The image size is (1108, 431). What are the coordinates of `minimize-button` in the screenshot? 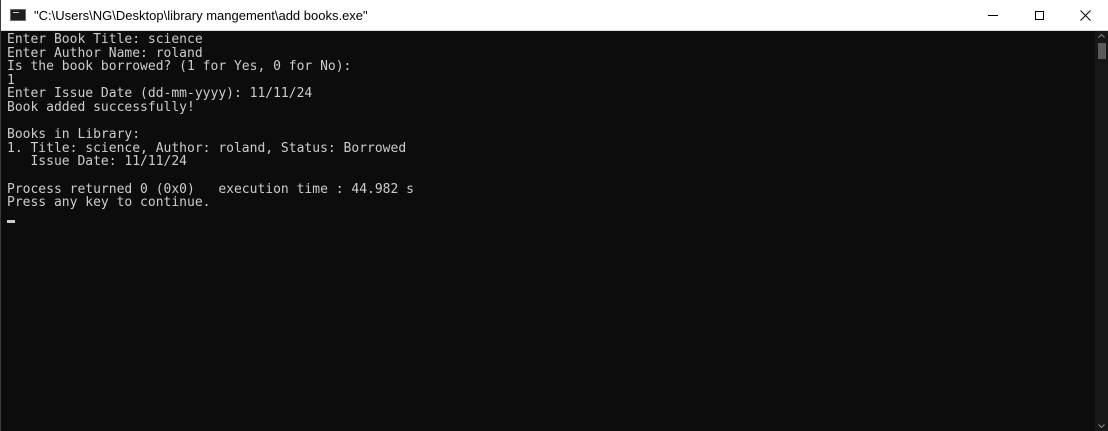 It's located at (993, 15).